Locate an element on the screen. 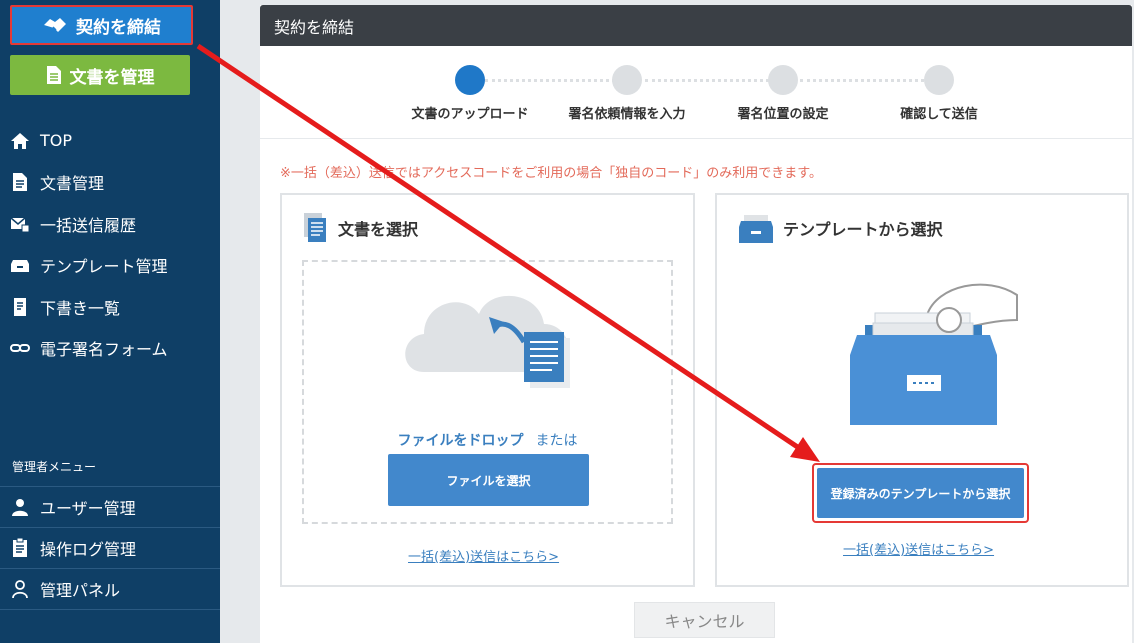 The width and height of the screenshot is (1134, 643). sidebar-item-templates: テンプレート管理 is located at coordinates (110, 266).